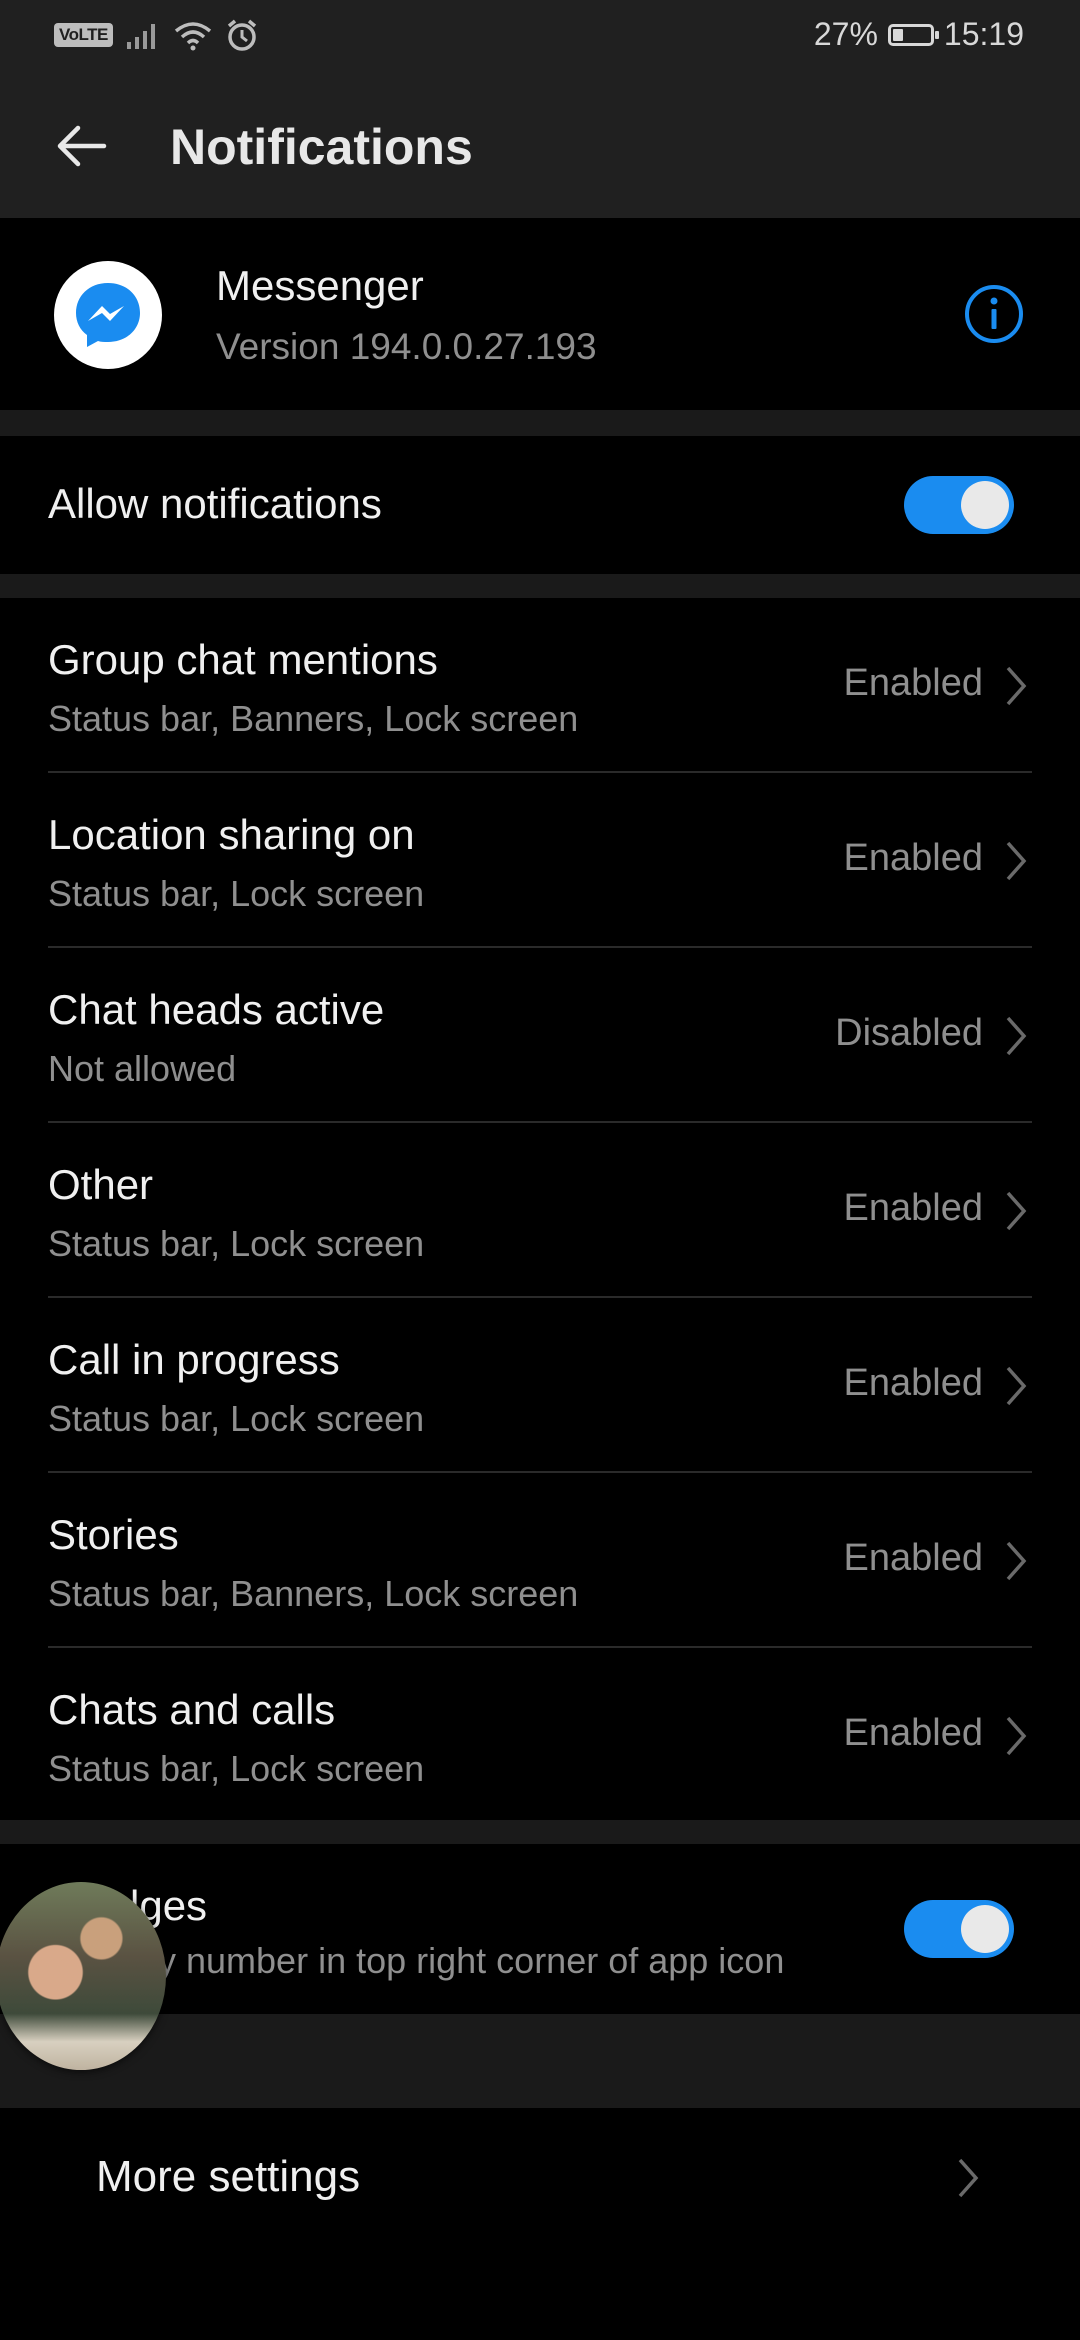  What do you see at coordinates (540, 145) in the screenshot?
I see `app-bar: Notifications` at bounding box center [540, 145].